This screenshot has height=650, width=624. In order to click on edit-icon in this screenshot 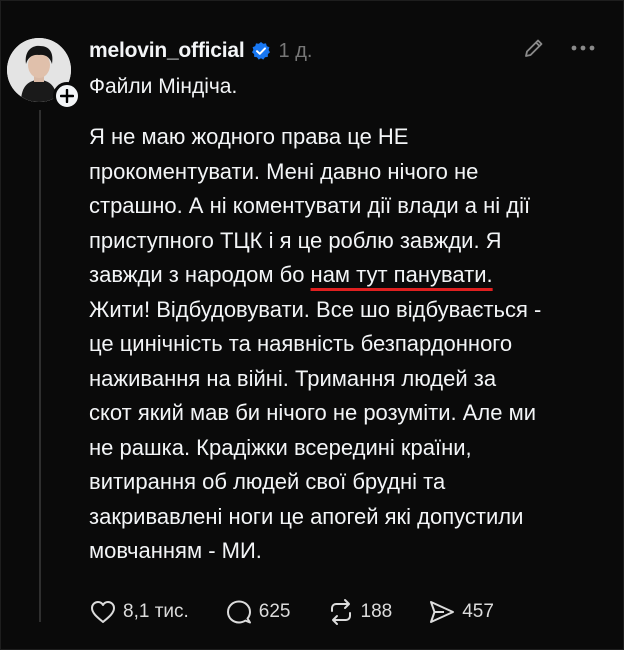, I will do `click(534, 48)`.